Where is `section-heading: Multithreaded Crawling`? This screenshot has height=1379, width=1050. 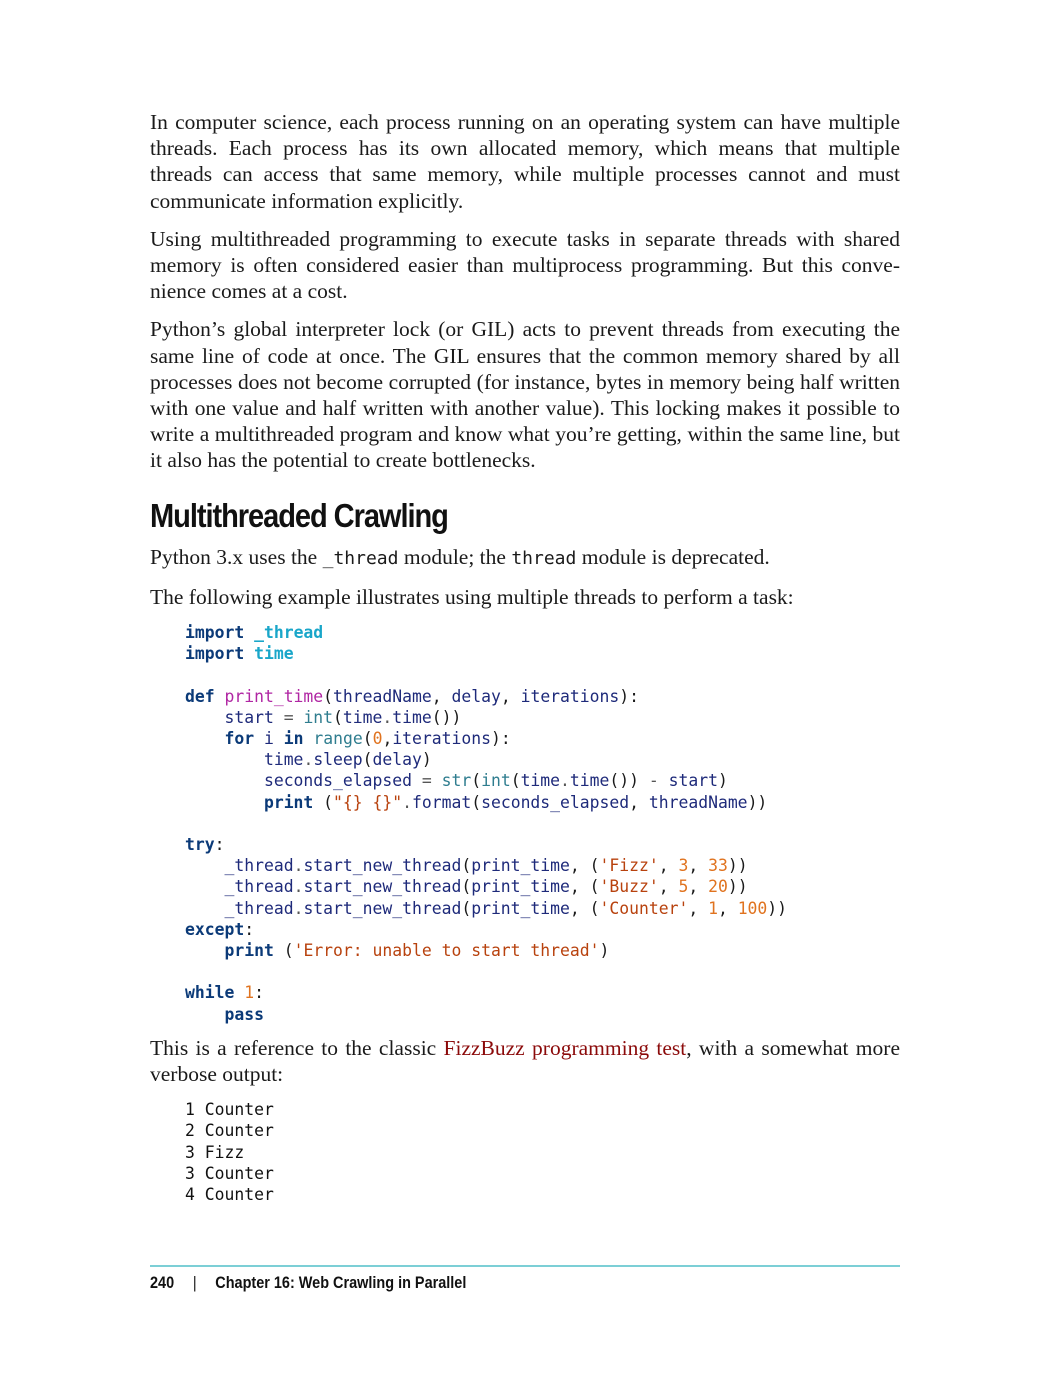 section-heading: Multithreaded Crawling is located at coordinates (299, 515).